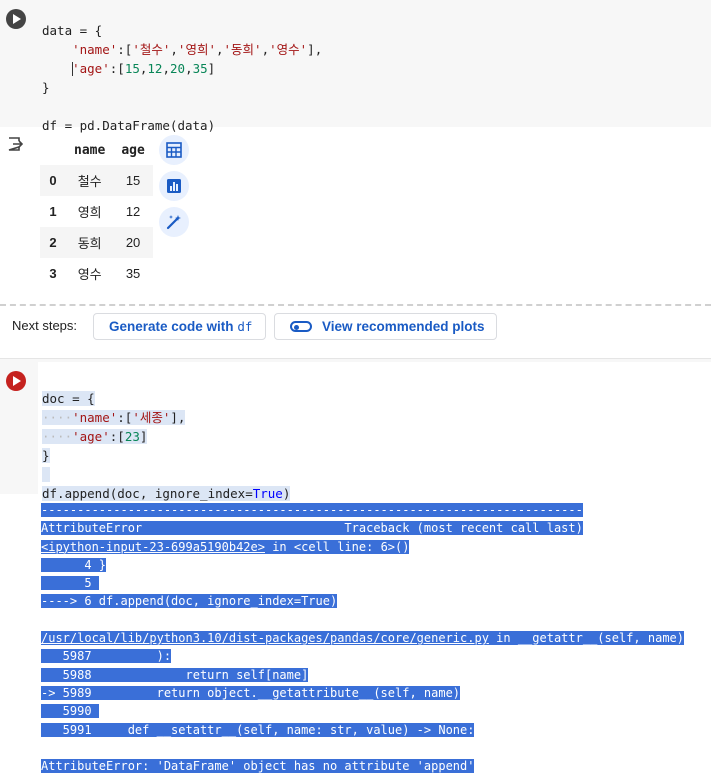  I want to click on code-line: doc = {, so click(68, 398).